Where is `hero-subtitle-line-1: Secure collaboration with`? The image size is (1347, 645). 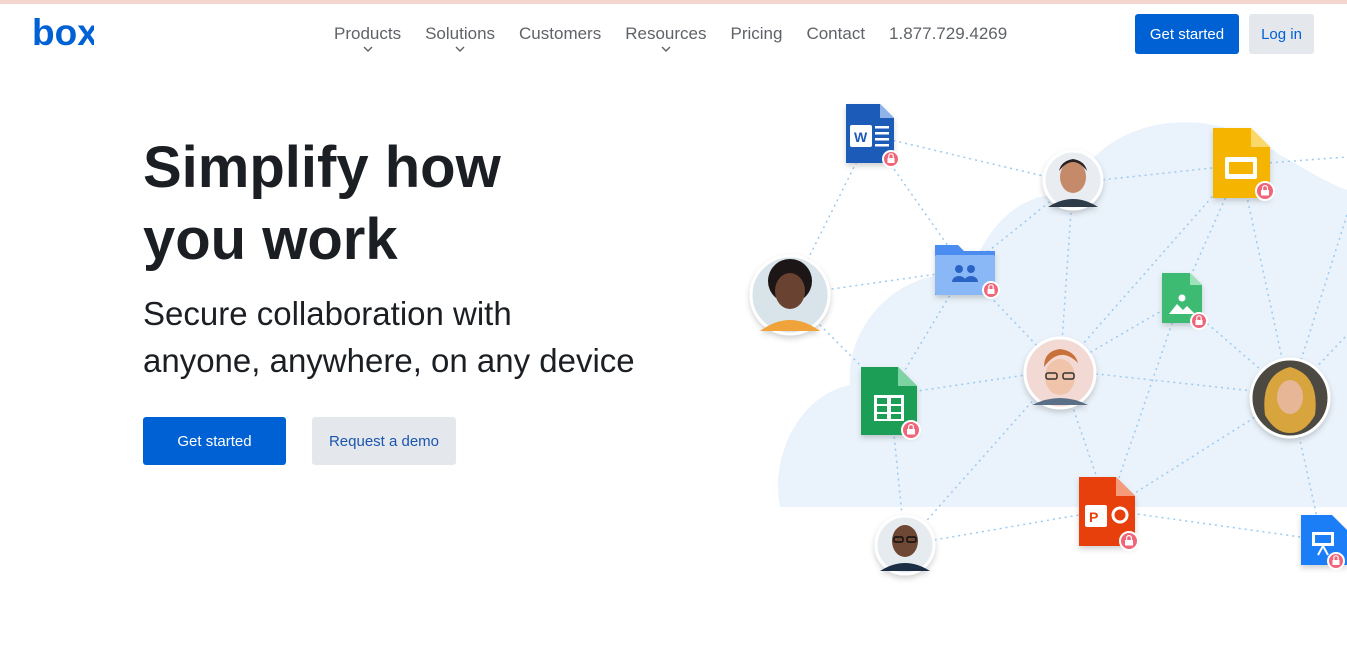
hero-subtitle-line-1: Secure collaboration with is located at coordinates (327, 313).